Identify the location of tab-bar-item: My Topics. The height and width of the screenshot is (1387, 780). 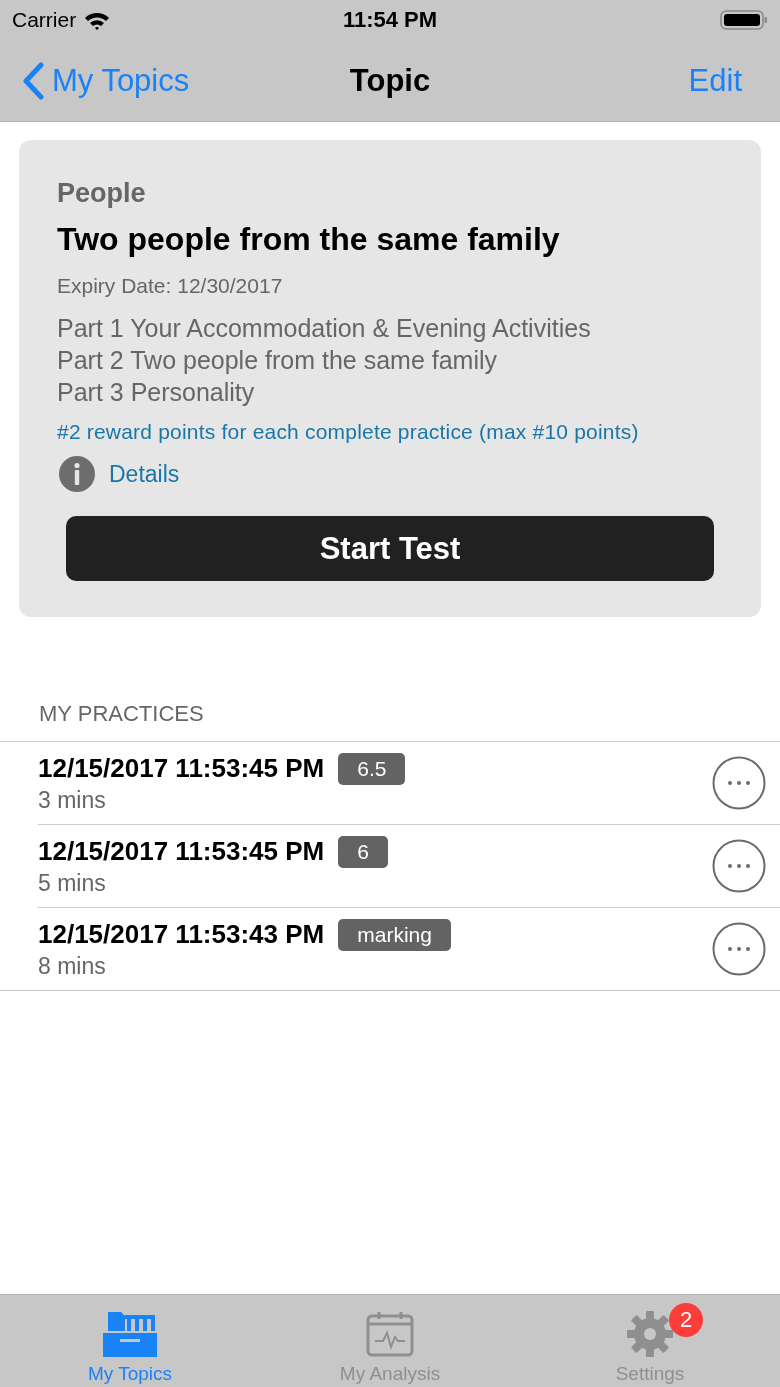
(130, 1341).